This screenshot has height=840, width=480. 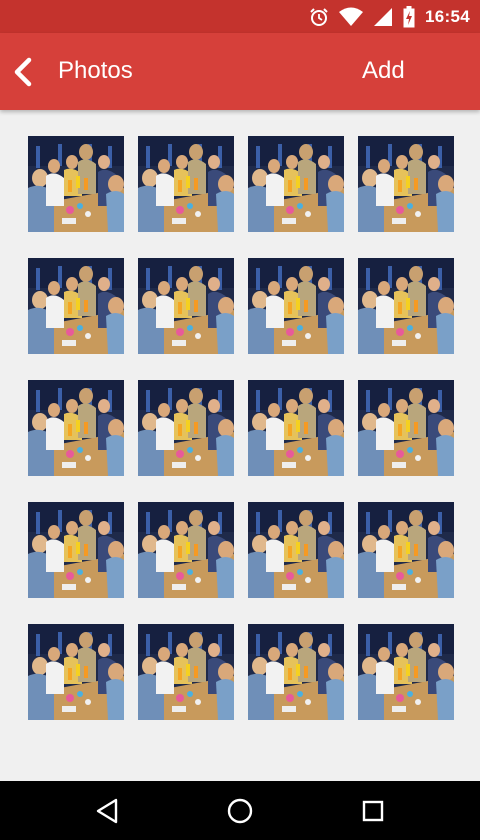 I want to click on alarm-icon, so click(x=319, y=17).